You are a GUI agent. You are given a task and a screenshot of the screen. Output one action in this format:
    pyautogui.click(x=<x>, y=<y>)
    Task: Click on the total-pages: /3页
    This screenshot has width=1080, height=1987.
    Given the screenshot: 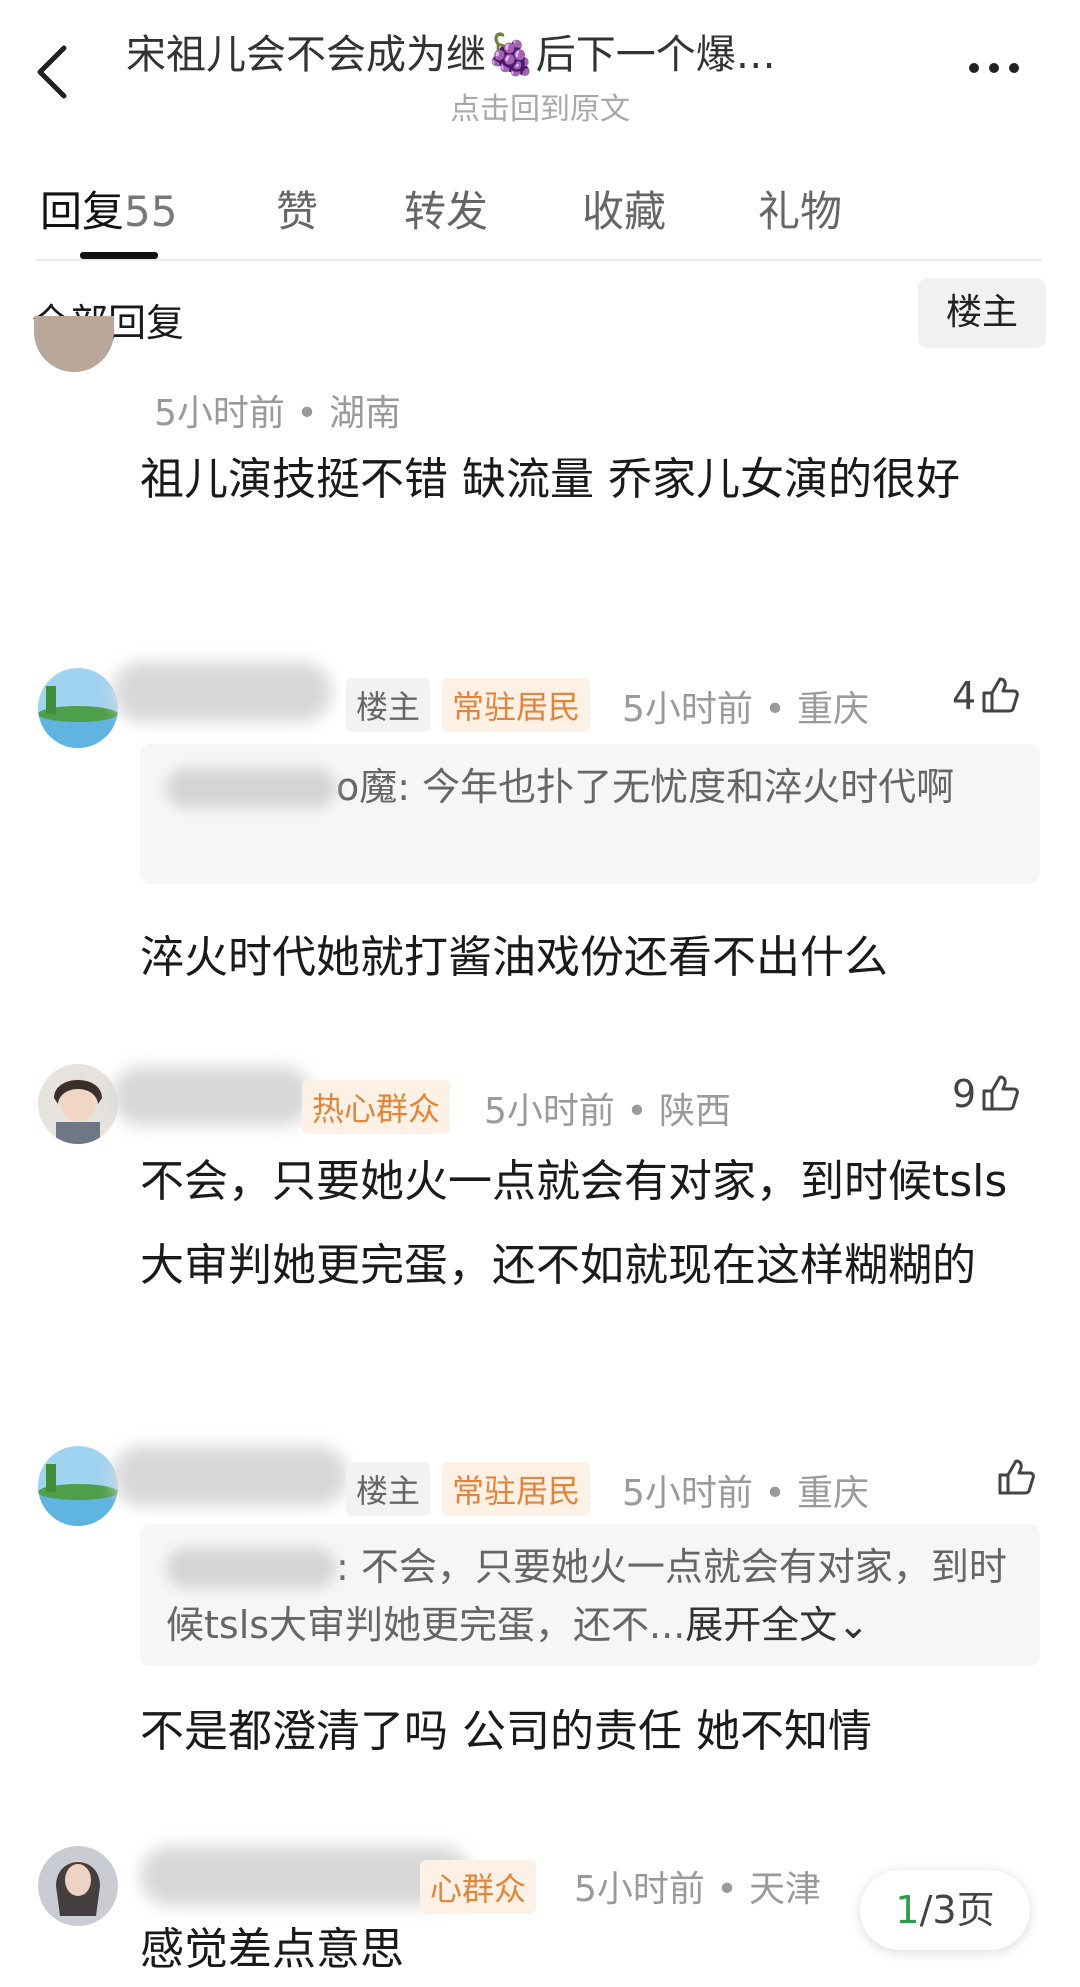 What is the action you would take?
    pyautogui.click(x=957, y=1910)
    